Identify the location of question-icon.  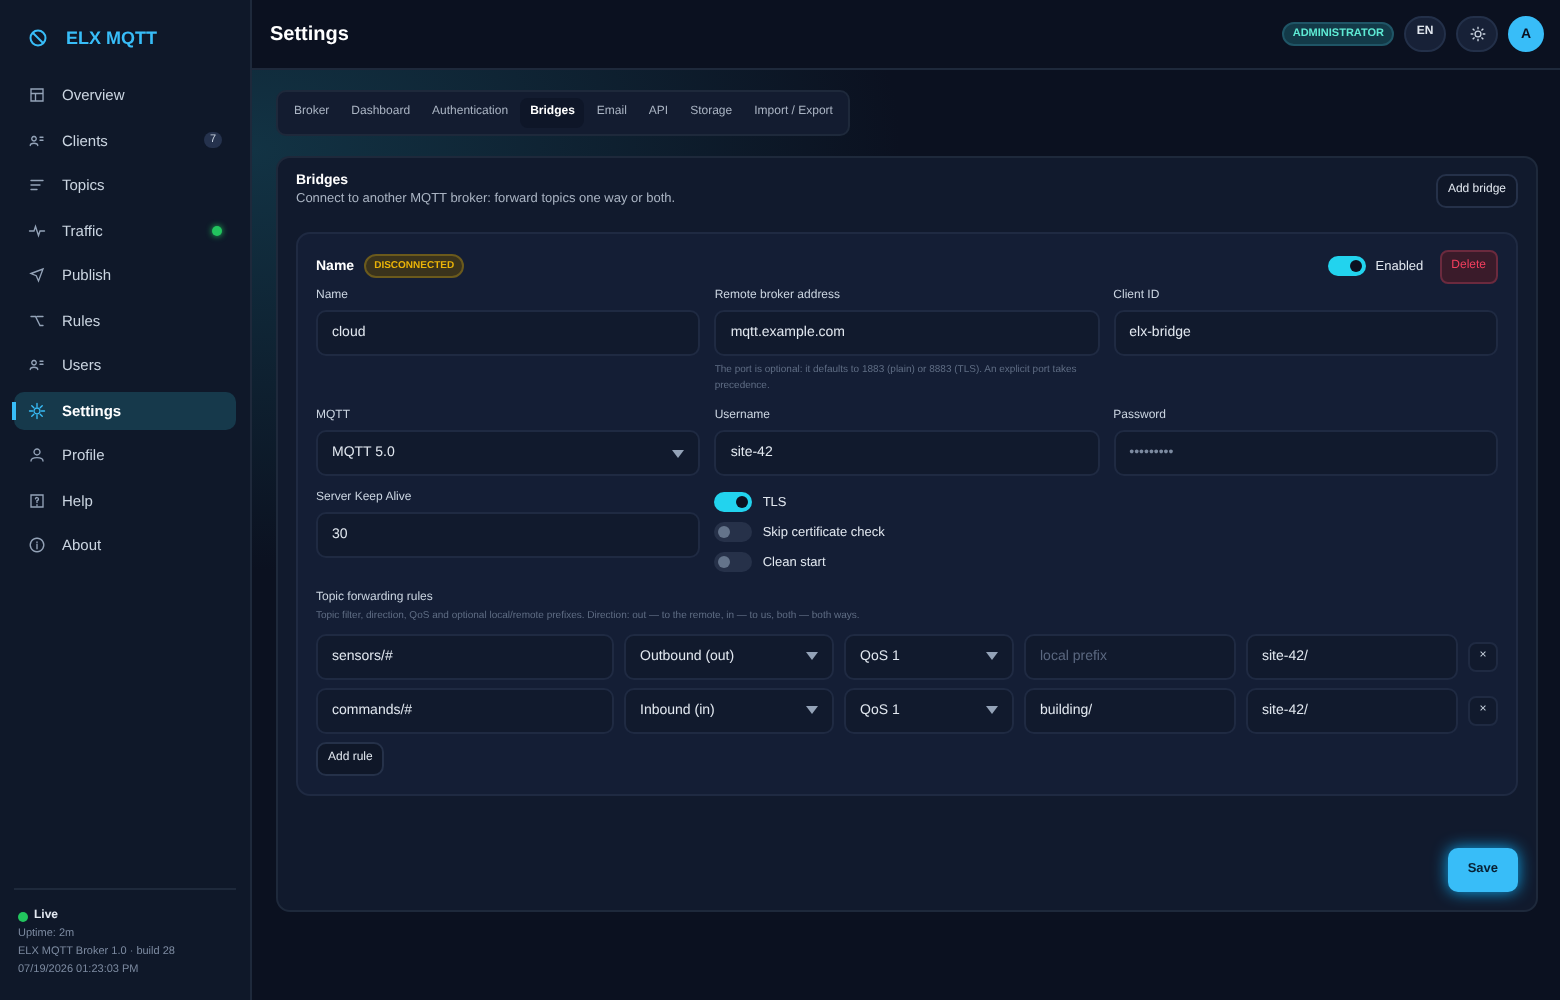
(37, 500).